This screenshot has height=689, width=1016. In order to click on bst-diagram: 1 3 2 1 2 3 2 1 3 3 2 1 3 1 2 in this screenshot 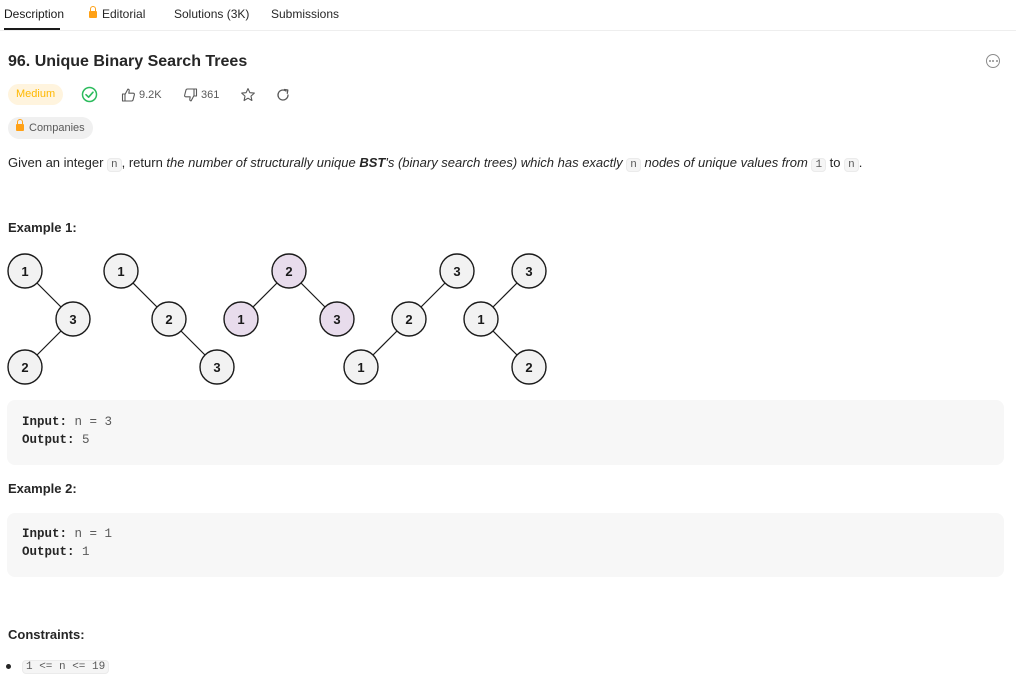, I will do `click(277, 319)`.